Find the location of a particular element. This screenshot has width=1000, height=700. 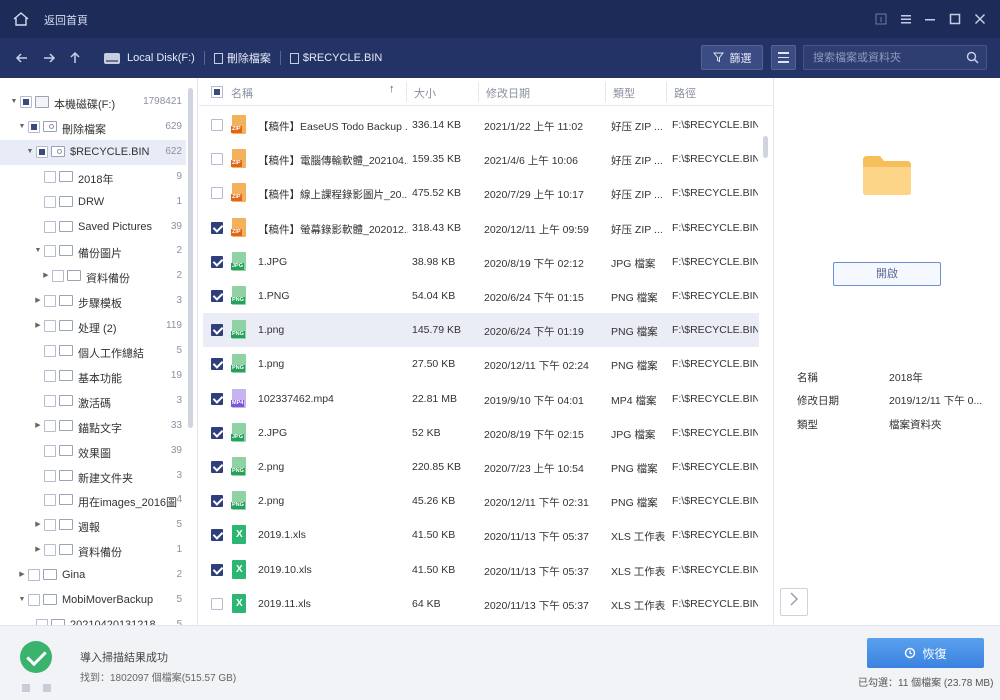

stop-icon is located at coordinates (47, 688).